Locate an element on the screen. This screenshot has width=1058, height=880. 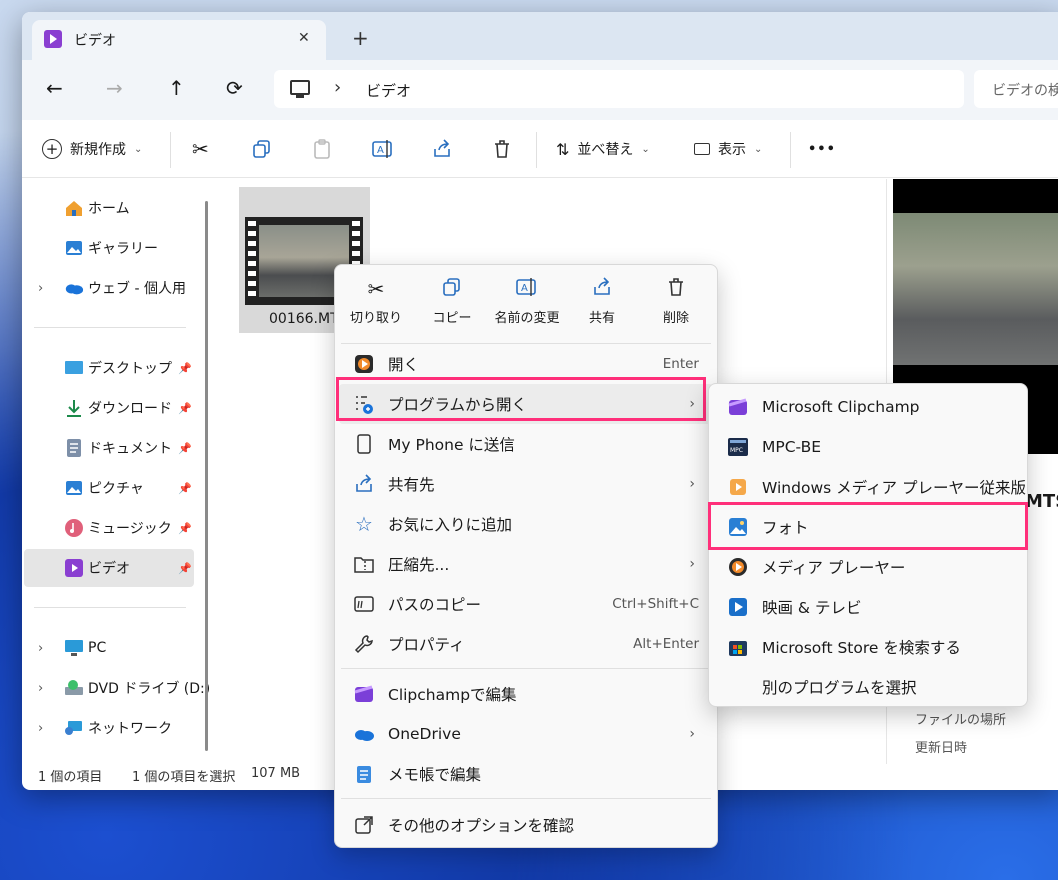
breadcrumb-chevron-icon: › is located at coordinates (338, 87).